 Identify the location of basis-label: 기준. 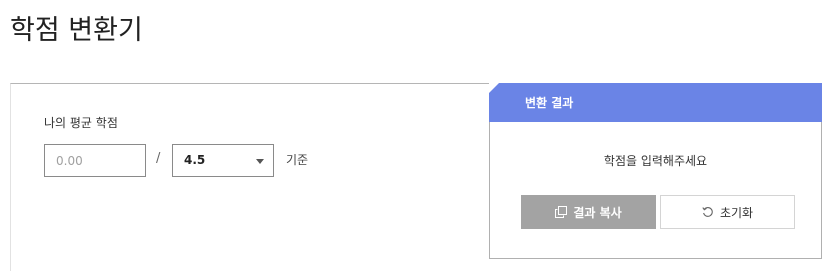
(297, 160).